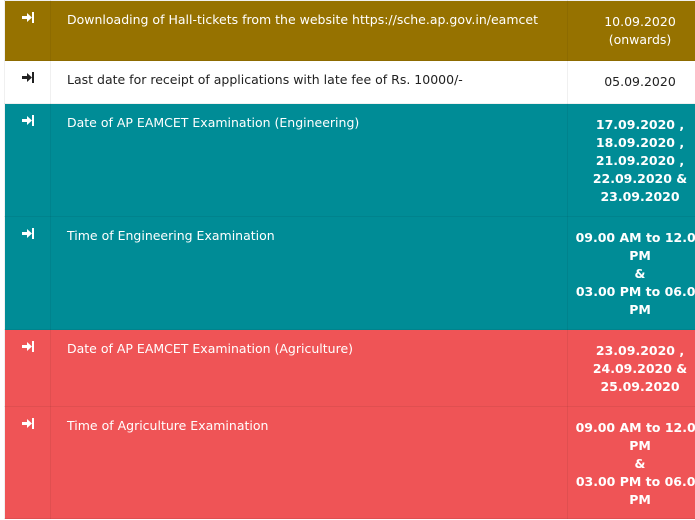 This screenshot has width=695, height=520. What do you see at coordinates (640, 30) in the screenshot?
I see `row-value: 10.09.2020 (onwards)` at bounding box center [640, 30].